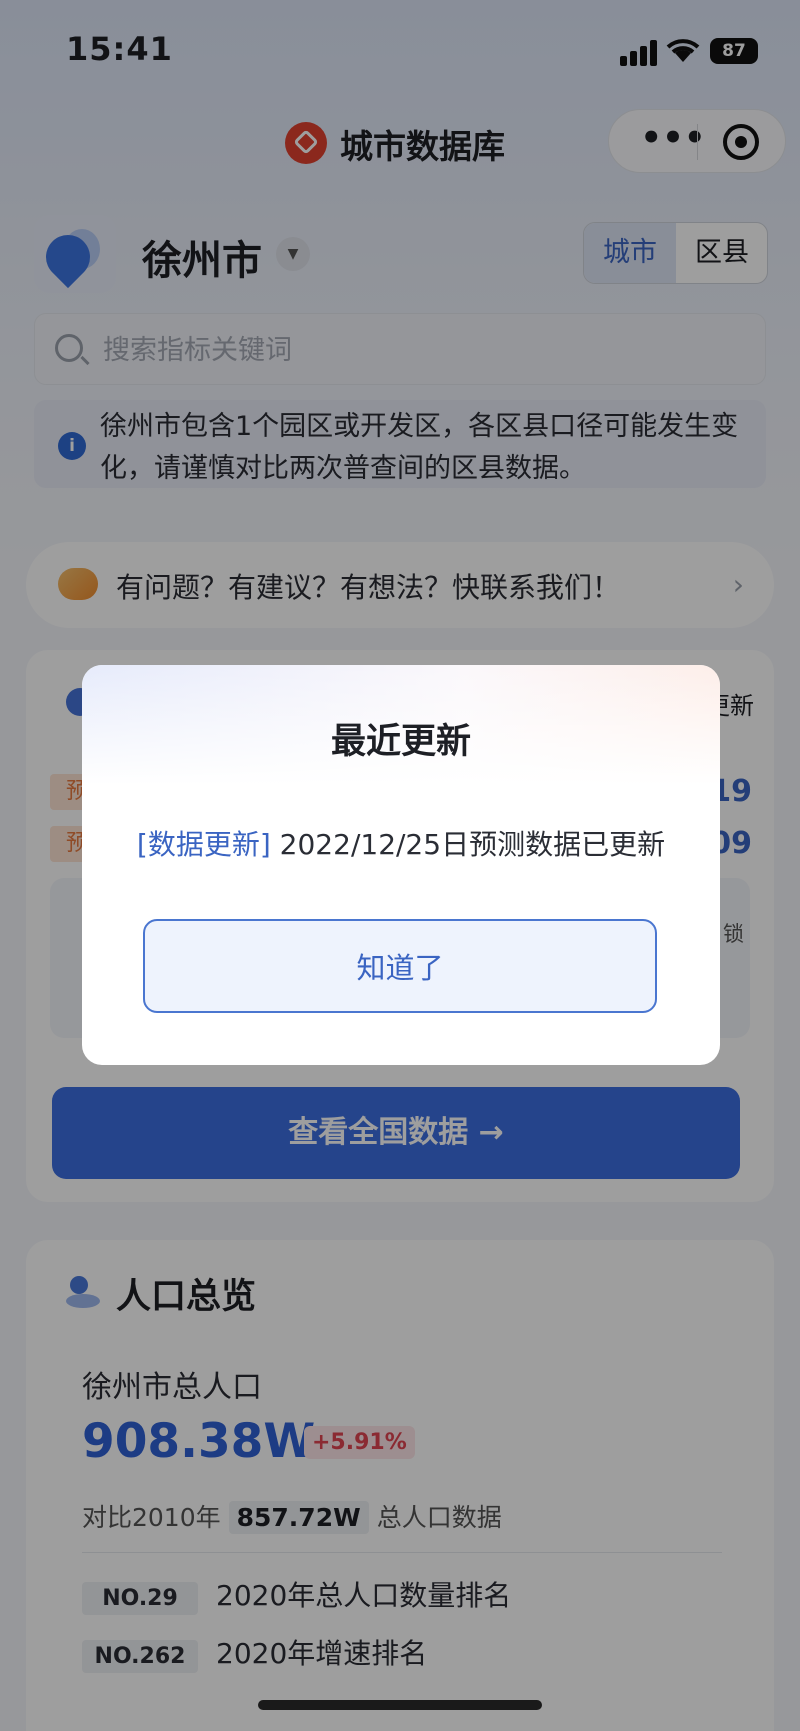  Describe the element at coordinates (400, 1705) in the screenshot. I see `home-indicator` at that location.